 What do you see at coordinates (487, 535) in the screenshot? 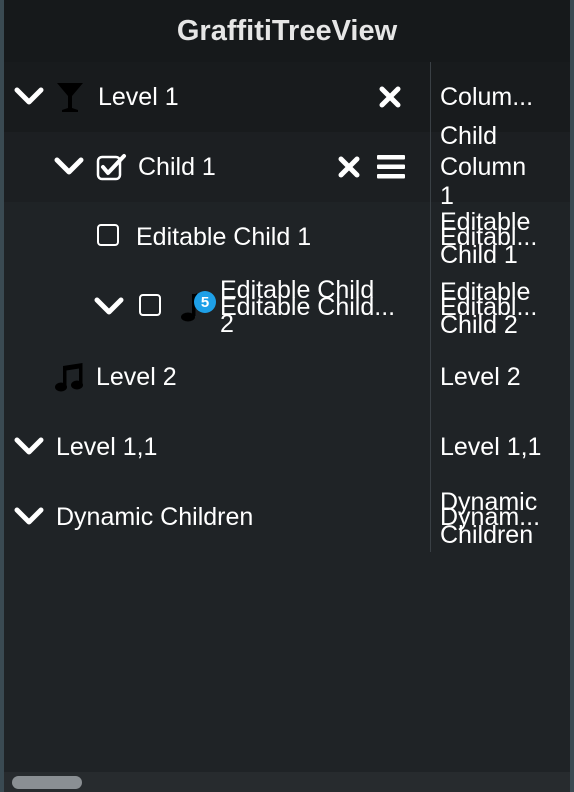
I see `column-cell-overflow-bottom: Children` at bounding box center [487, 535].